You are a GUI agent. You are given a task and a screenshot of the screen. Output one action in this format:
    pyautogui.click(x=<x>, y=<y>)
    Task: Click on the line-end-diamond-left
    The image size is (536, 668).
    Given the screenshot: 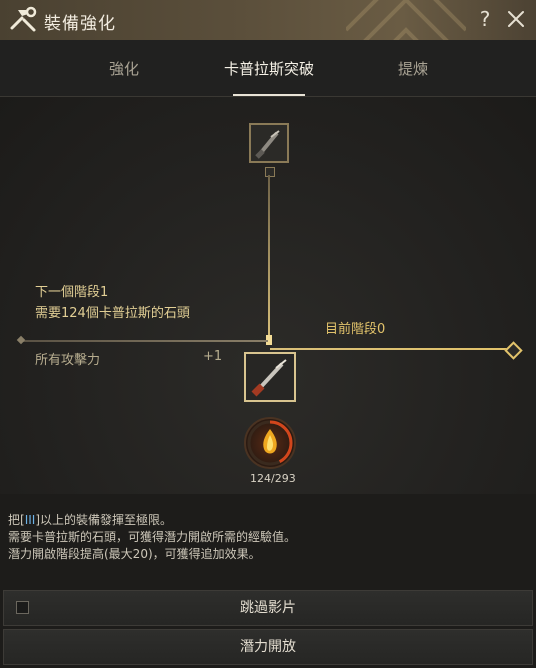 What is the action you would take?
    pyautogui.click(x=21, y=340)
    